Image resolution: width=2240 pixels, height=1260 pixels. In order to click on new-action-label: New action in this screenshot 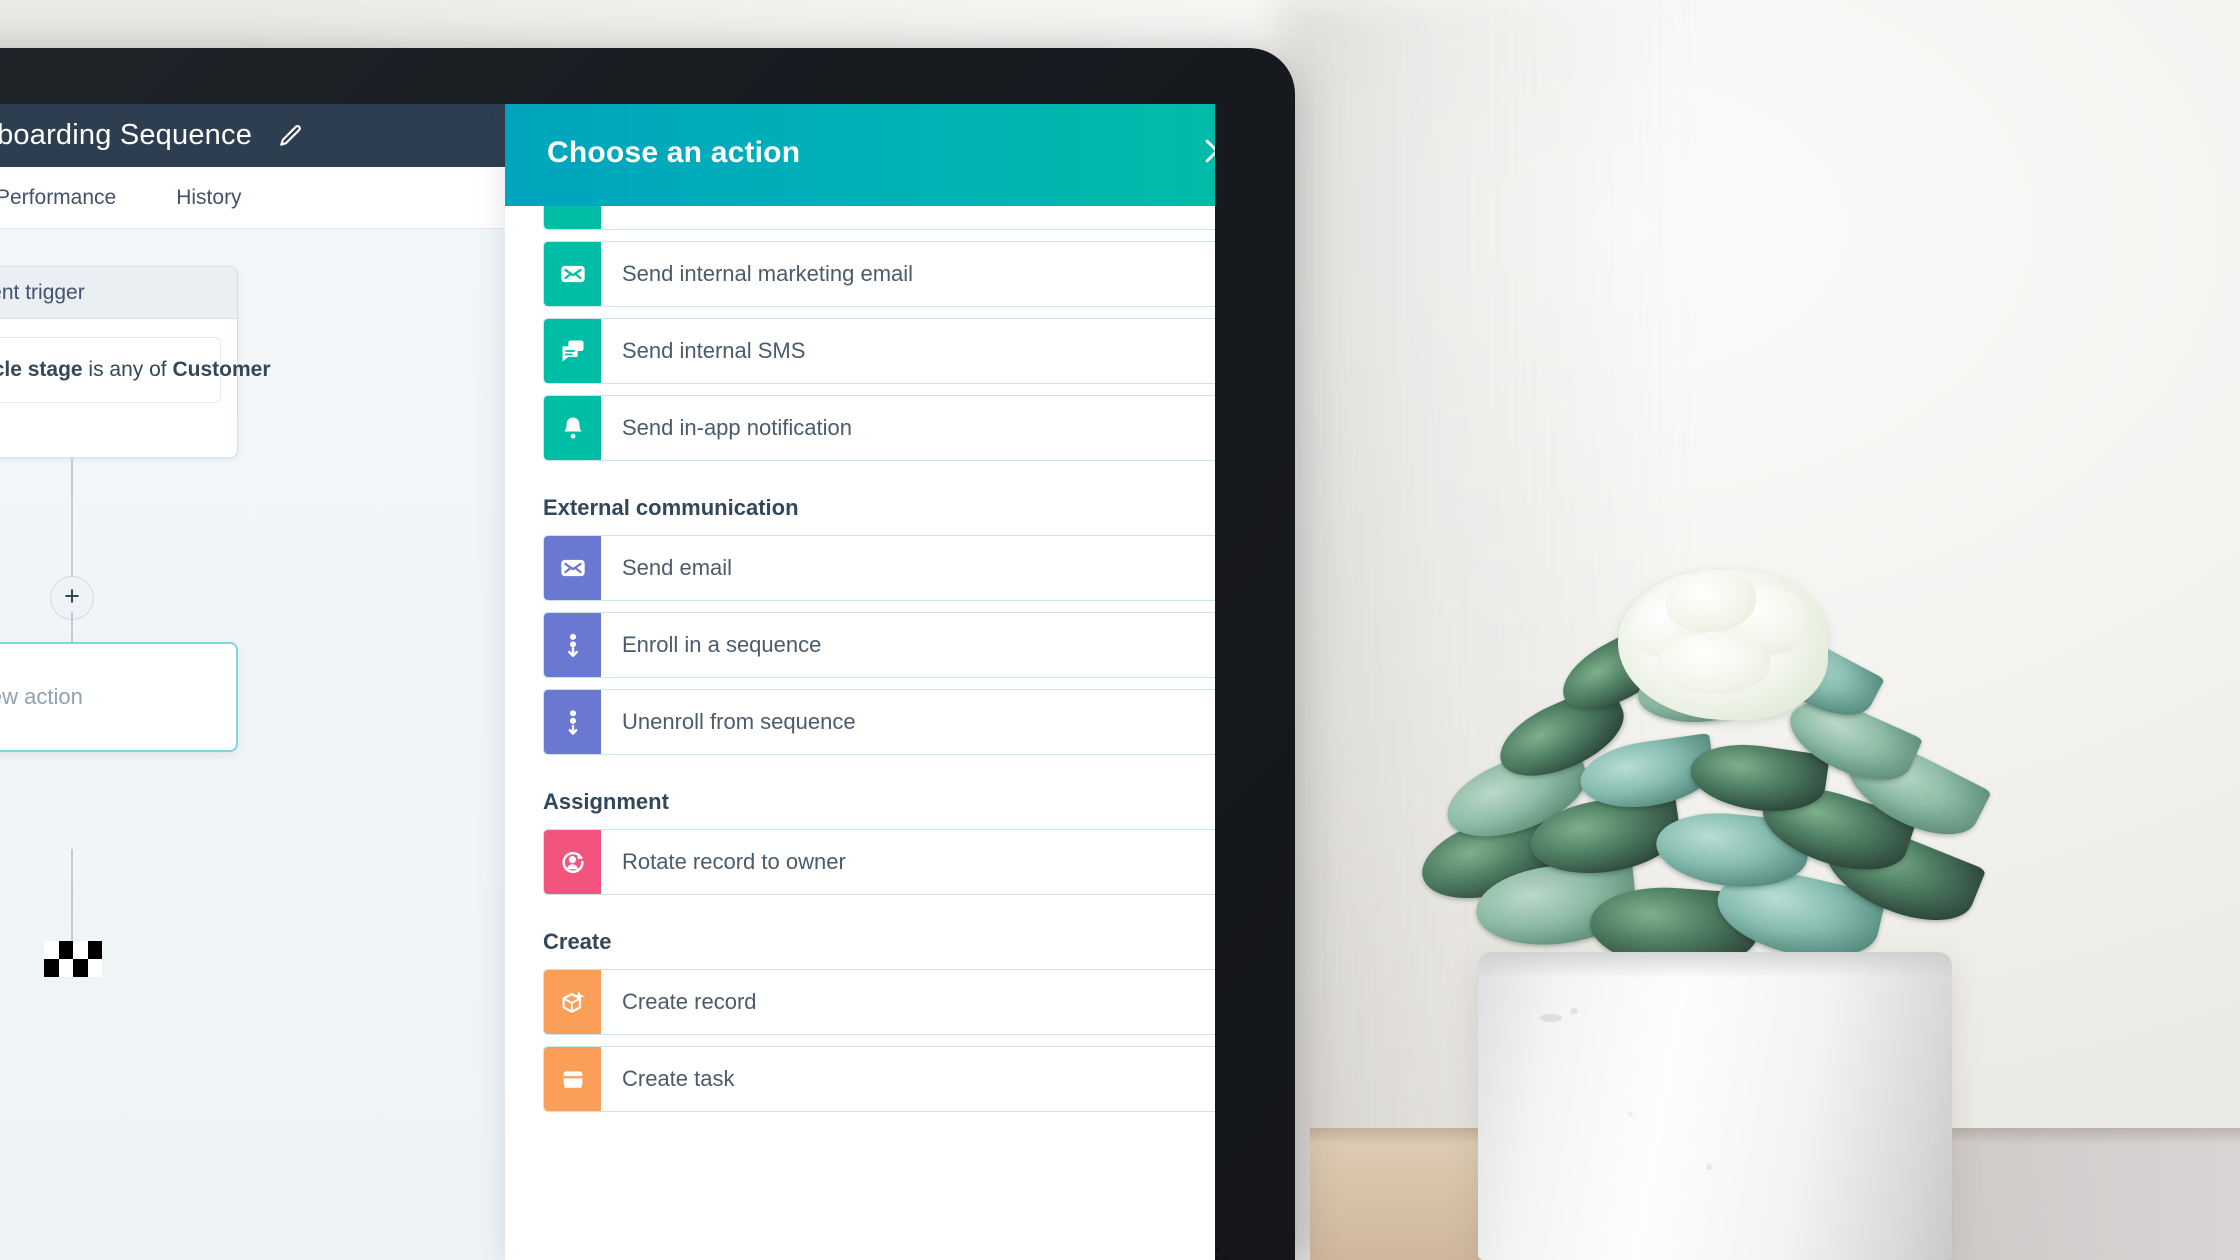, I will do `click(41, 696)`.